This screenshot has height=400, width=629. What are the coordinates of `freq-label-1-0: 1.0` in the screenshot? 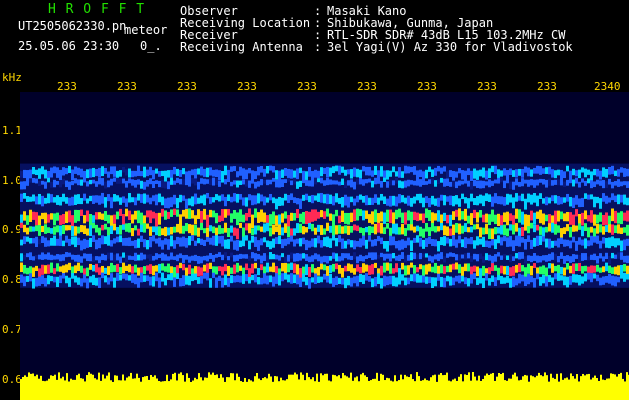 It's located at (12, 180).